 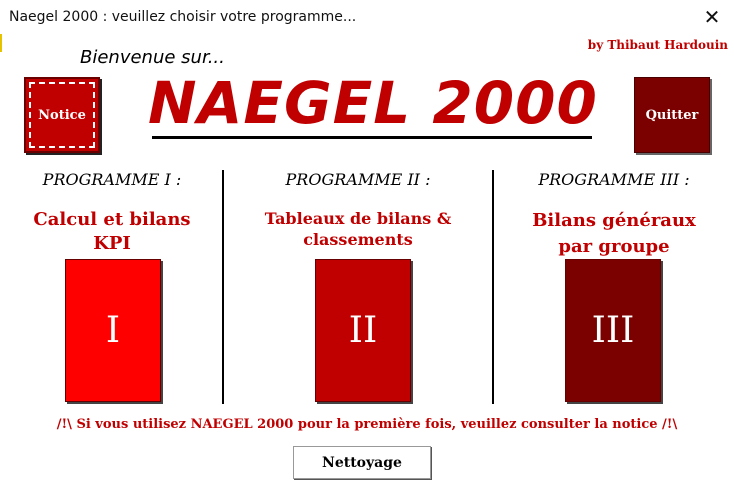 I want to click on notice-button: Notice, so click(x=62, y=115).